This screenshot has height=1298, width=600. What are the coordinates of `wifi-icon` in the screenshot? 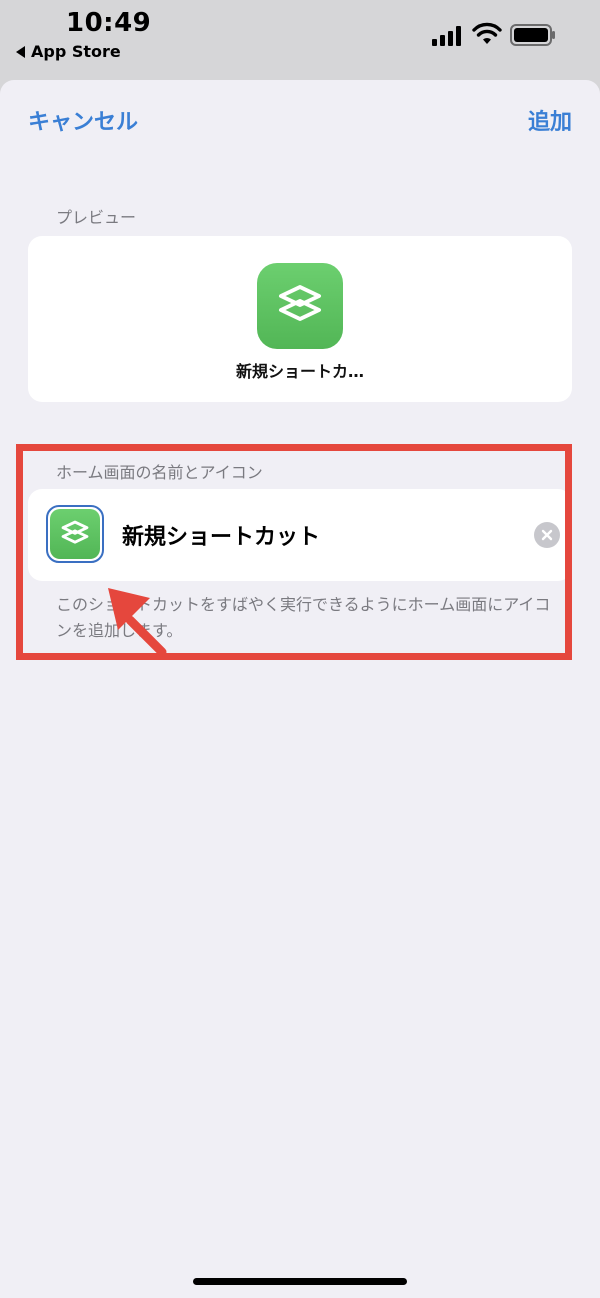 It's located at (487, 33).